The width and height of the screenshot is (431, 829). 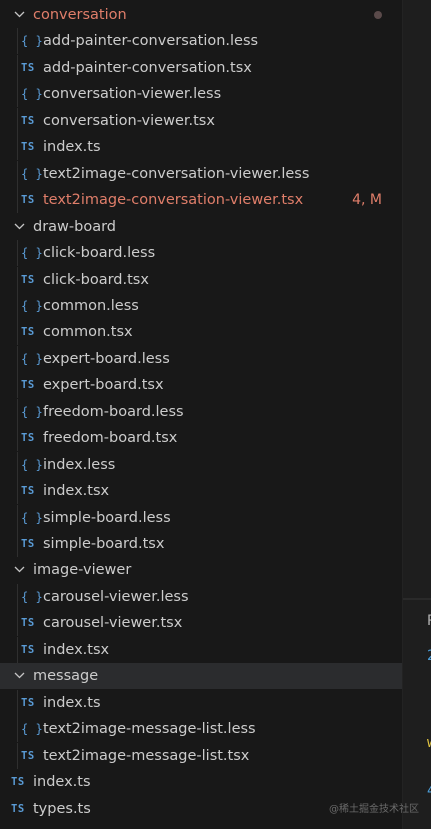 What do you see at coordinates (416, 414) in the screenshot?
I see `editor-edge: P 2 w 4` at bounding box center [416, 414].